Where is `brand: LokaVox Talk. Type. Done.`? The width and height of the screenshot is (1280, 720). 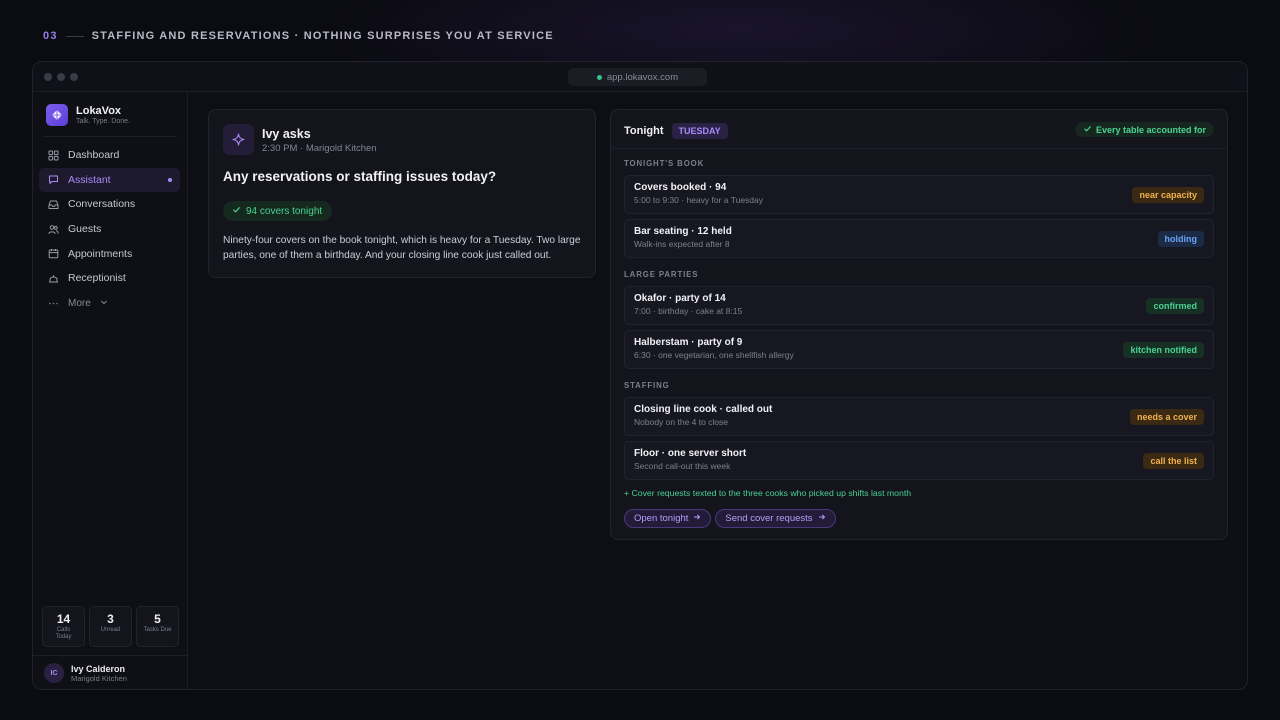
brand: LokaVox Talk. Type. Done. is located at coordinates (88, 115).